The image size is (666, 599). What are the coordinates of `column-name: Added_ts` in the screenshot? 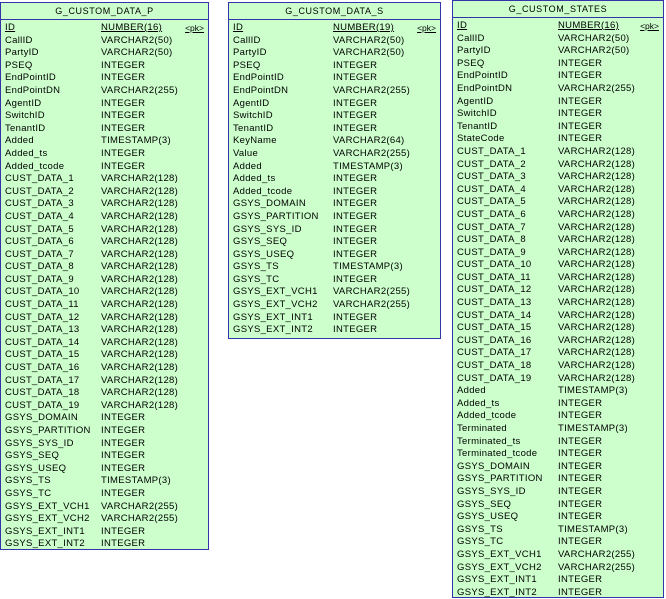 It's located at (254, 179).